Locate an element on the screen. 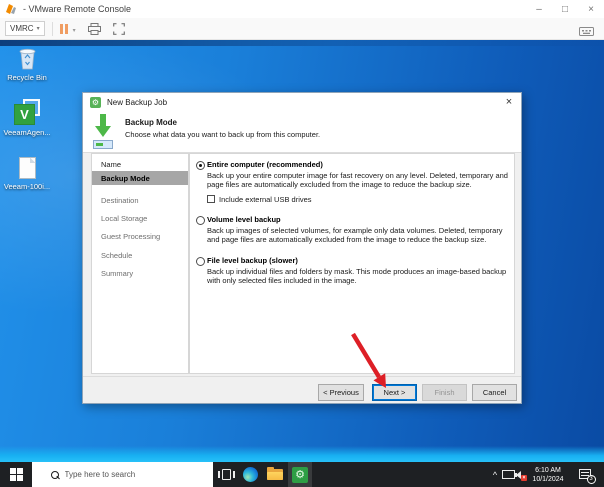 This screenshot has width=604, height=487. search-input is located at coordinates (134, 474).